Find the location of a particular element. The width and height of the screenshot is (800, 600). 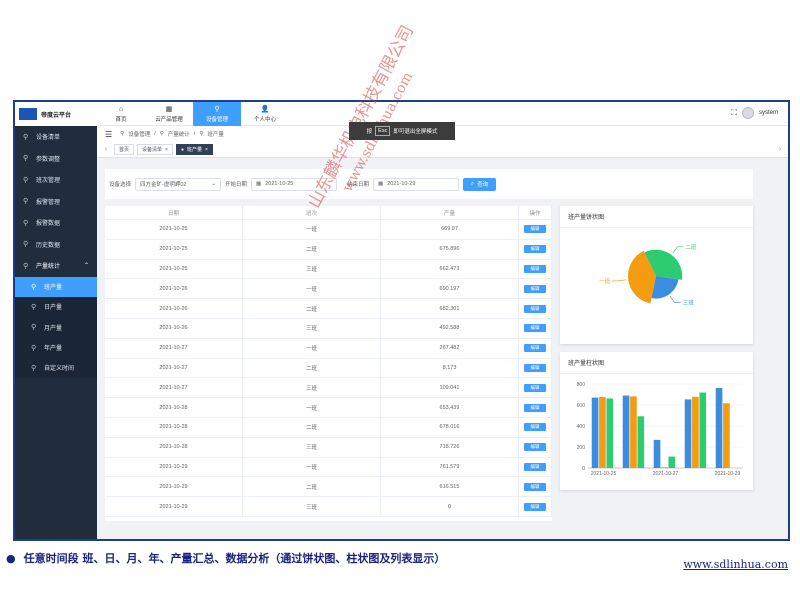

sidebar-item-label: 报警数据 is located at coordinates (48, 224).